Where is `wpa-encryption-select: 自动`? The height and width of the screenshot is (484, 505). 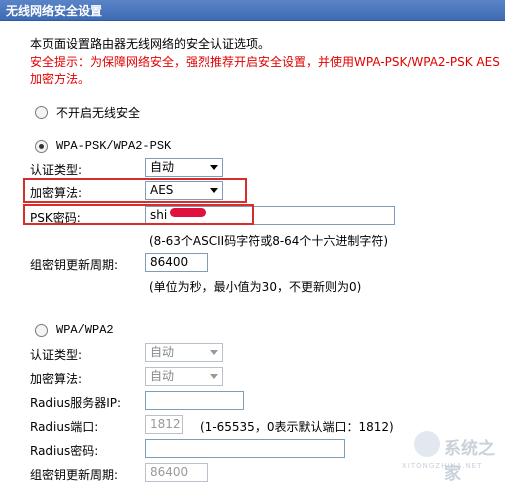 wpa-encryption-select: 自动 is located at coordinates (184, 376).